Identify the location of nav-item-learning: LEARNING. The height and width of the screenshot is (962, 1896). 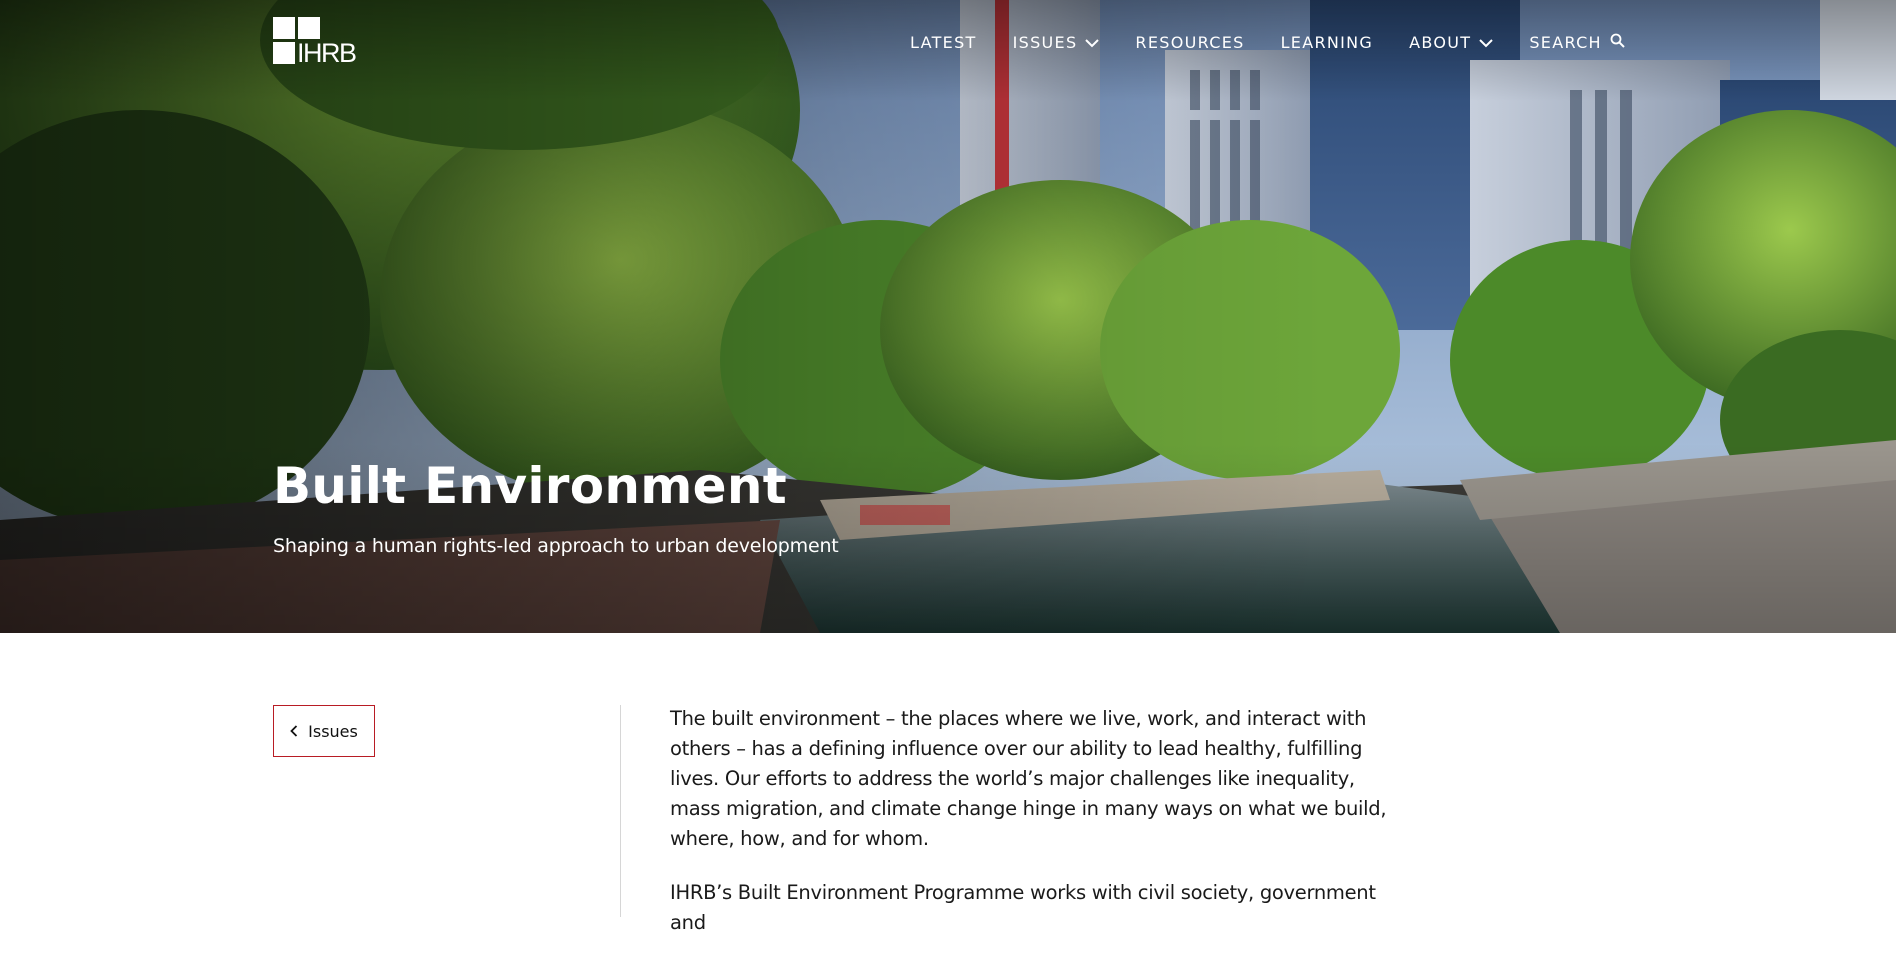
(1327, 42).